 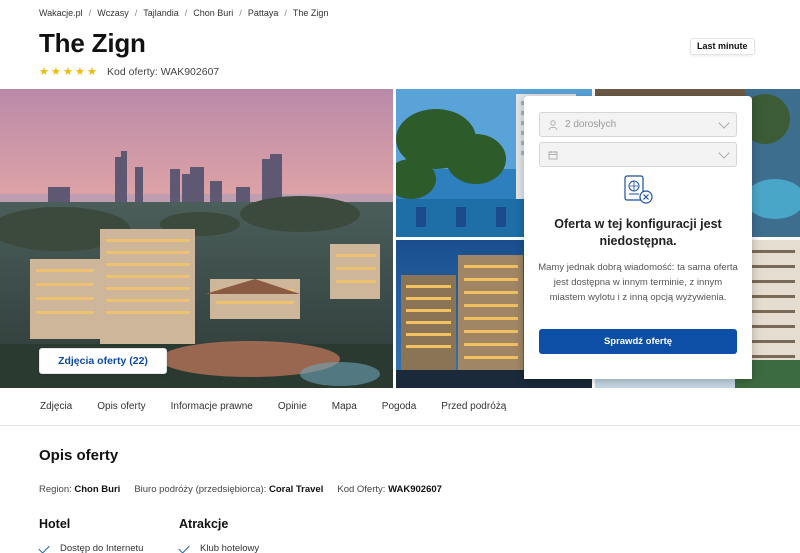 I want to click on guests-select: 2 dorosłych, so click(x=638, y=124).